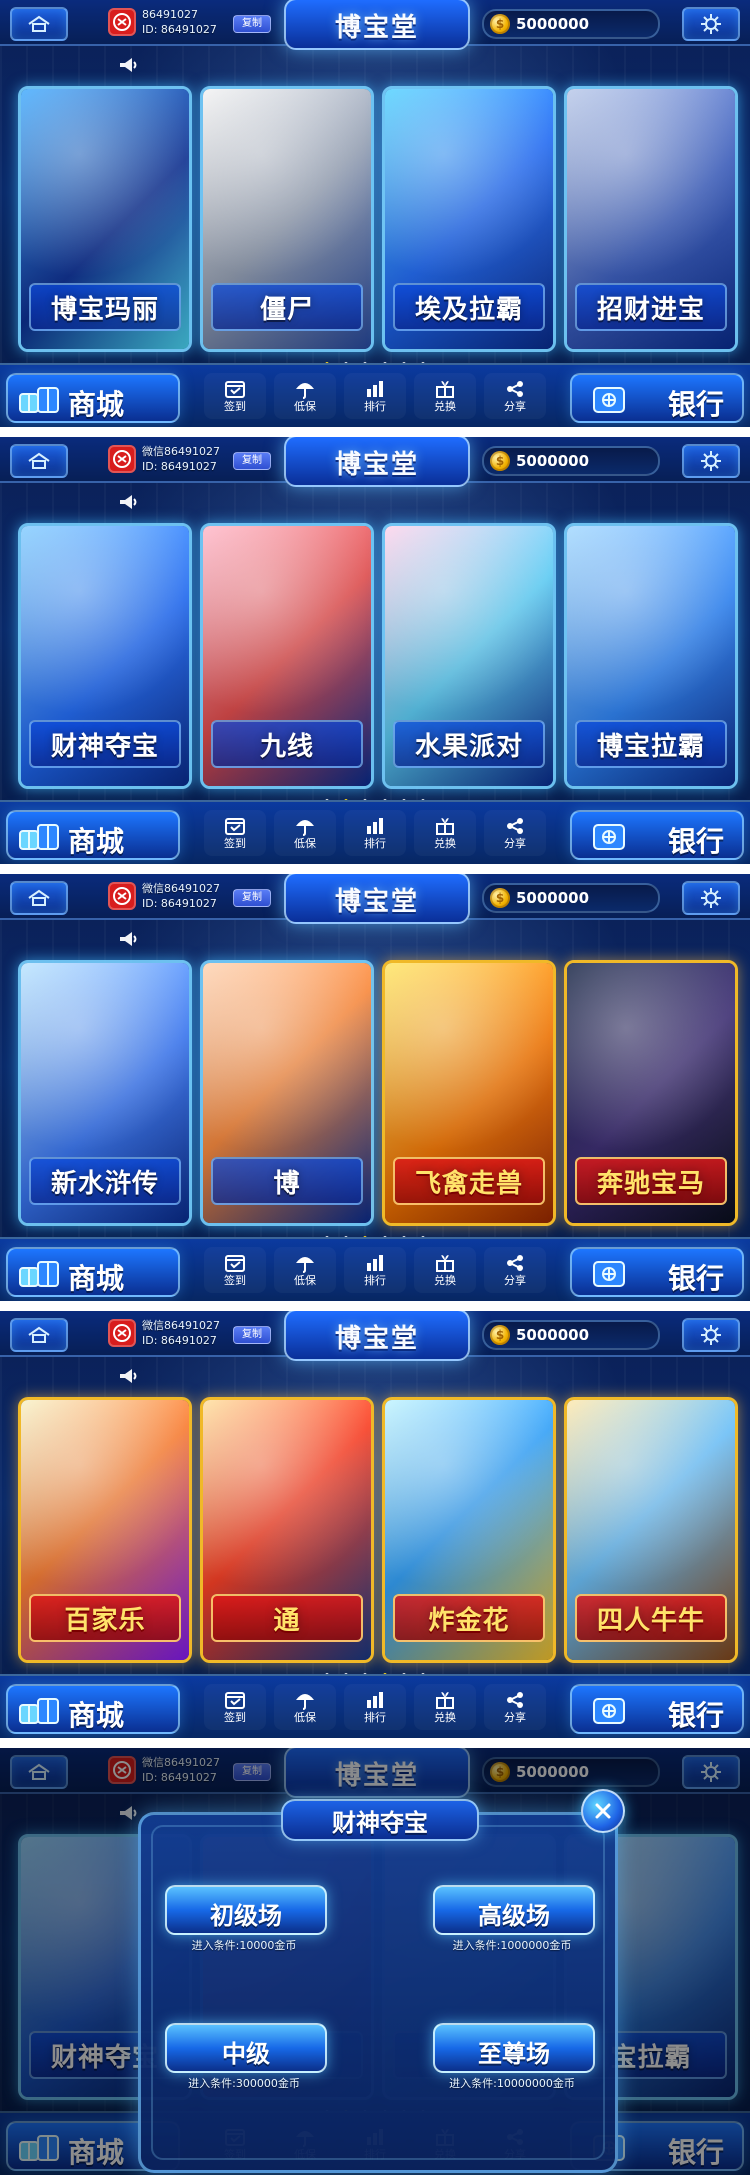 Image resolution: width=750 pixels, height=2175 pixels. What do you see at coordinates (105, 1093) in the screenshot?
I see `game-card: 新水浒传` at bounding box center [105, 1093].